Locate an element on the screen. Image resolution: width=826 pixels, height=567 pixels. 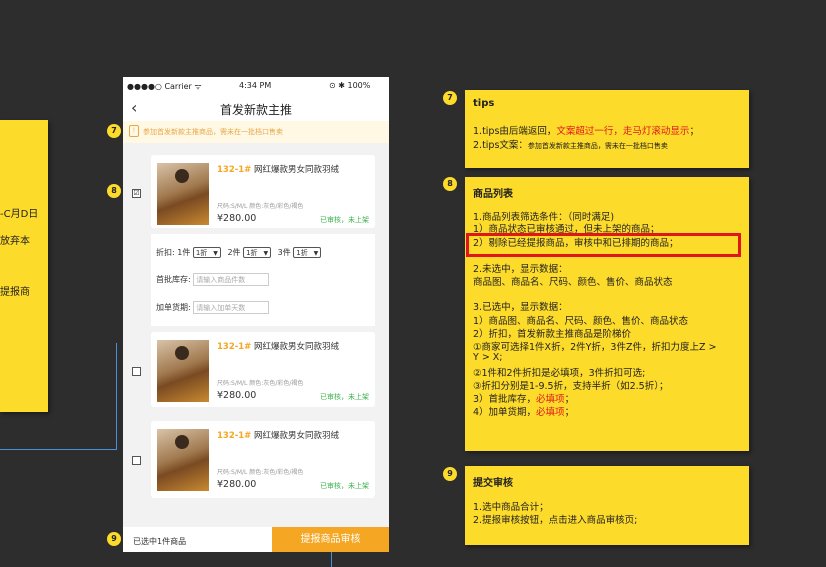
discount-row: 折扣: 1件 1折 2件 1折 3件 1折 is located at coordinates (240, 253).